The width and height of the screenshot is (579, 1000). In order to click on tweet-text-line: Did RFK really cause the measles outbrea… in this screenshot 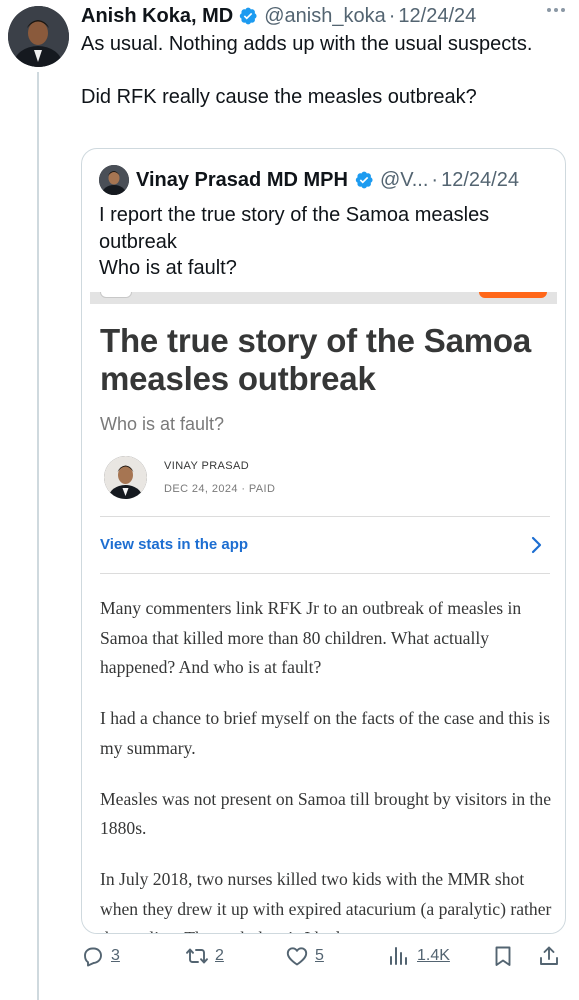, I will do `click(279, 96)`.